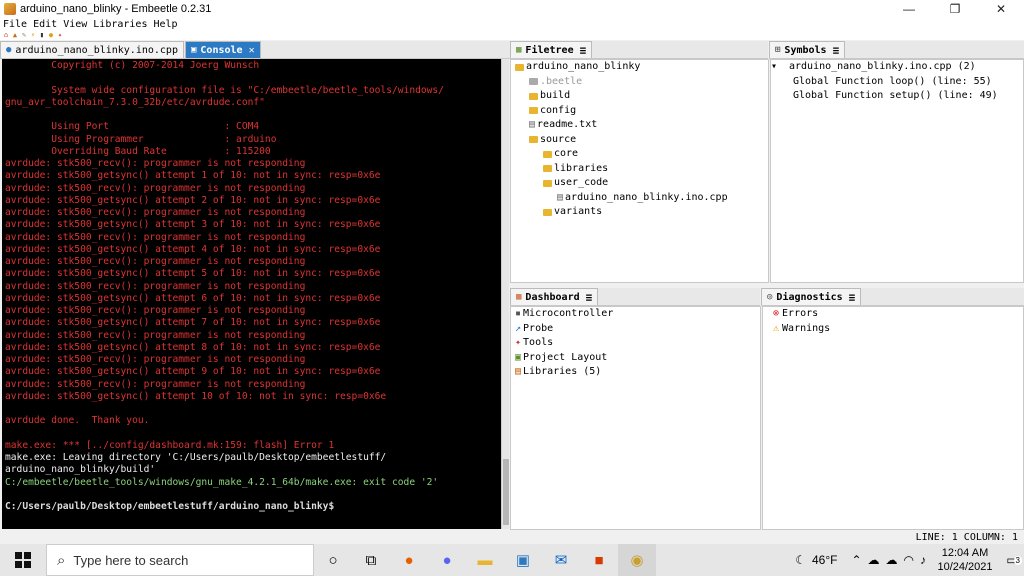  What do you see at coordinates (800, 560) in the screenshot?
I see `weather-icon: ☾` at bounding box center [800, 560].